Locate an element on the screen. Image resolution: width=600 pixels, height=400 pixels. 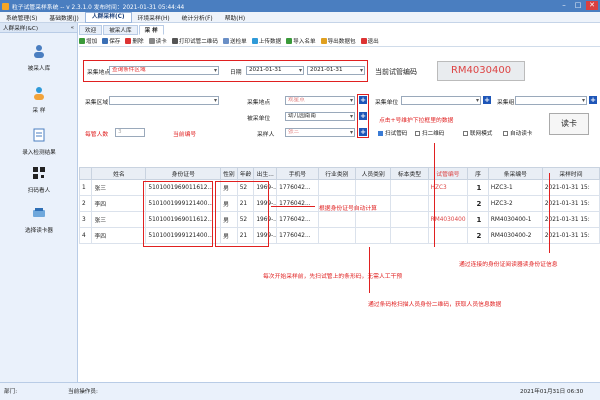
tab-welcome: 欢迎 is located at coordinates (91, 30).